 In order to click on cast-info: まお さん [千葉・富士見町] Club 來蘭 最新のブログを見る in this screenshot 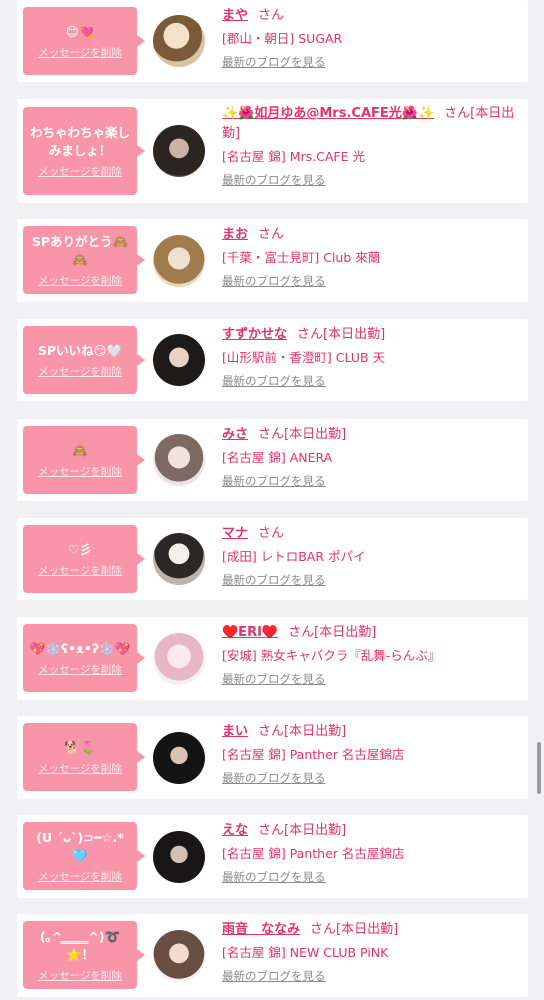, I will do `click(371, 257)`.